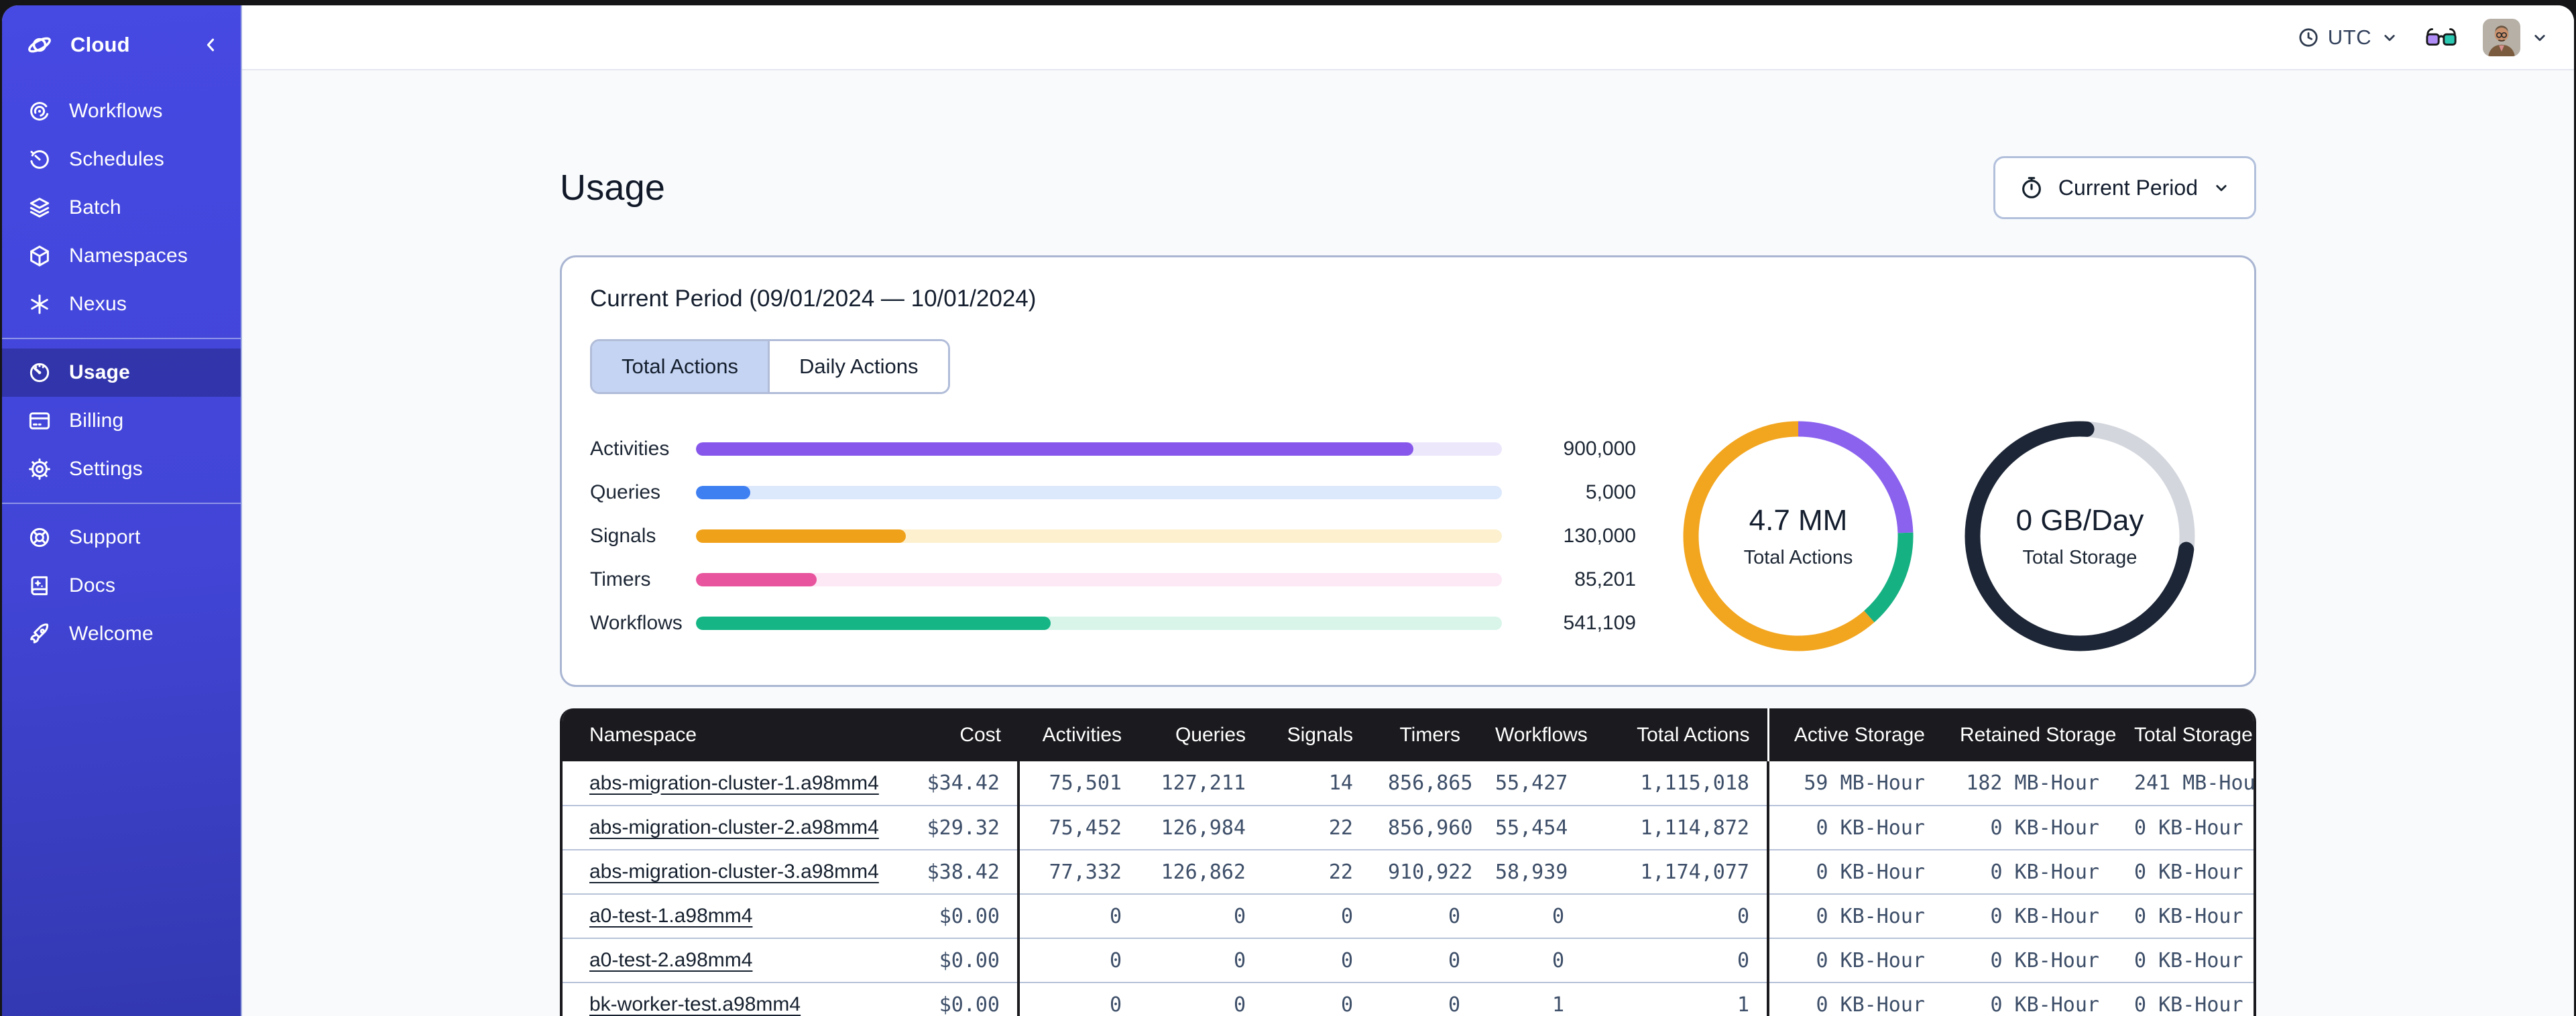 The height and width of the screenshot is (1016, 2576). I want to click on cell-total_actions: 1,174,077, so click(1675, 873).